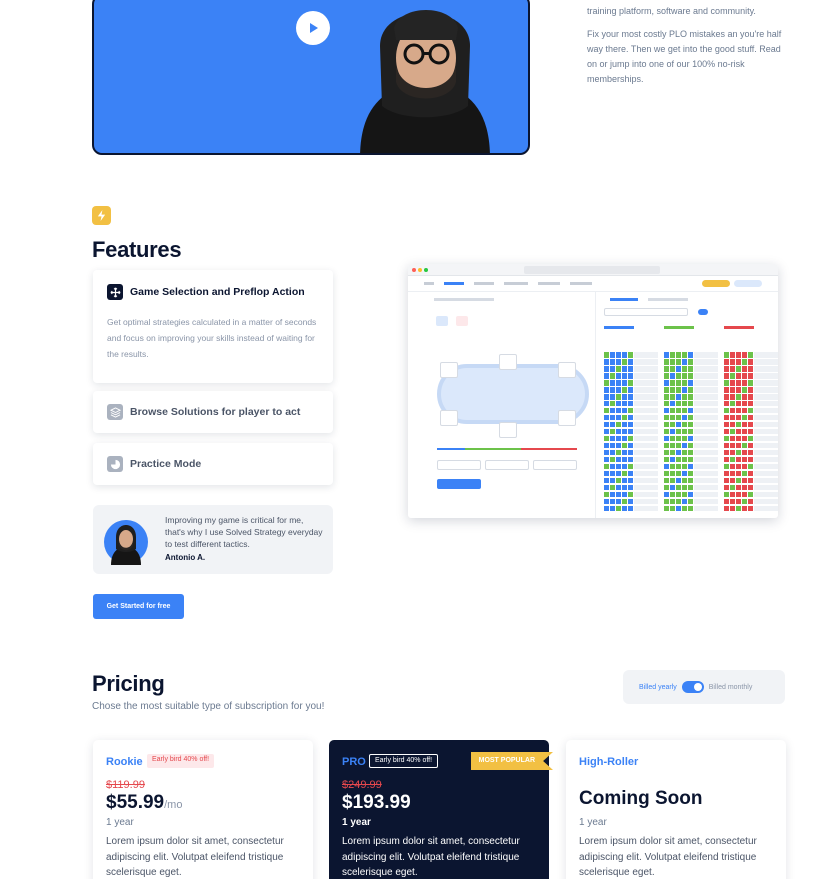  I want to click on play-icon, so click(314, 28).